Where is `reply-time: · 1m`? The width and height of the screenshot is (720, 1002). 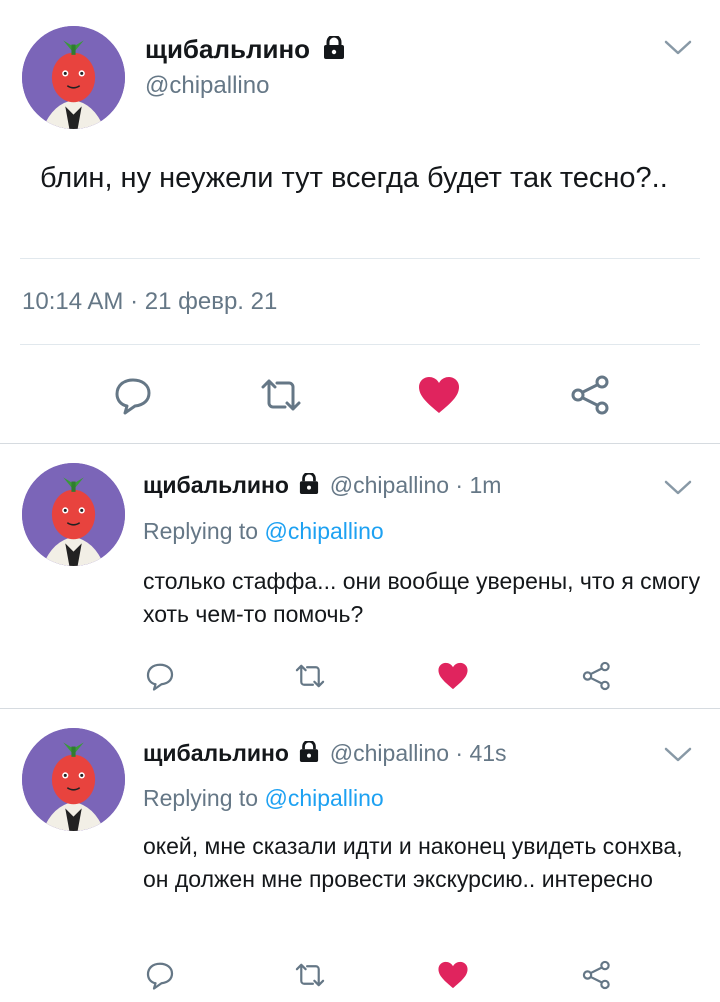
reply-time: · 1m is located at coordinates (478, 485).